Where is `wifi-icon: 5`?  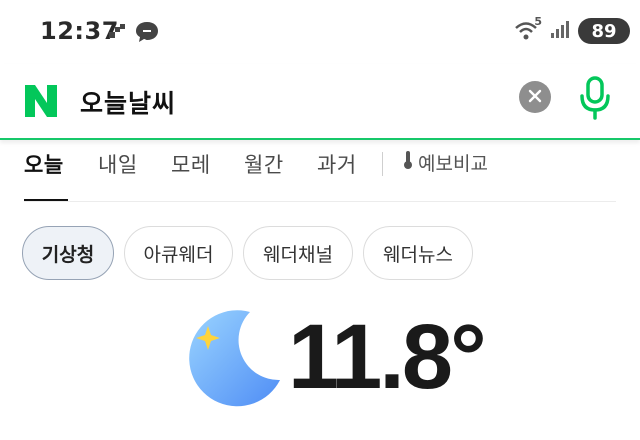 wifi-icon: 5 is located at coordinates (528, 29).